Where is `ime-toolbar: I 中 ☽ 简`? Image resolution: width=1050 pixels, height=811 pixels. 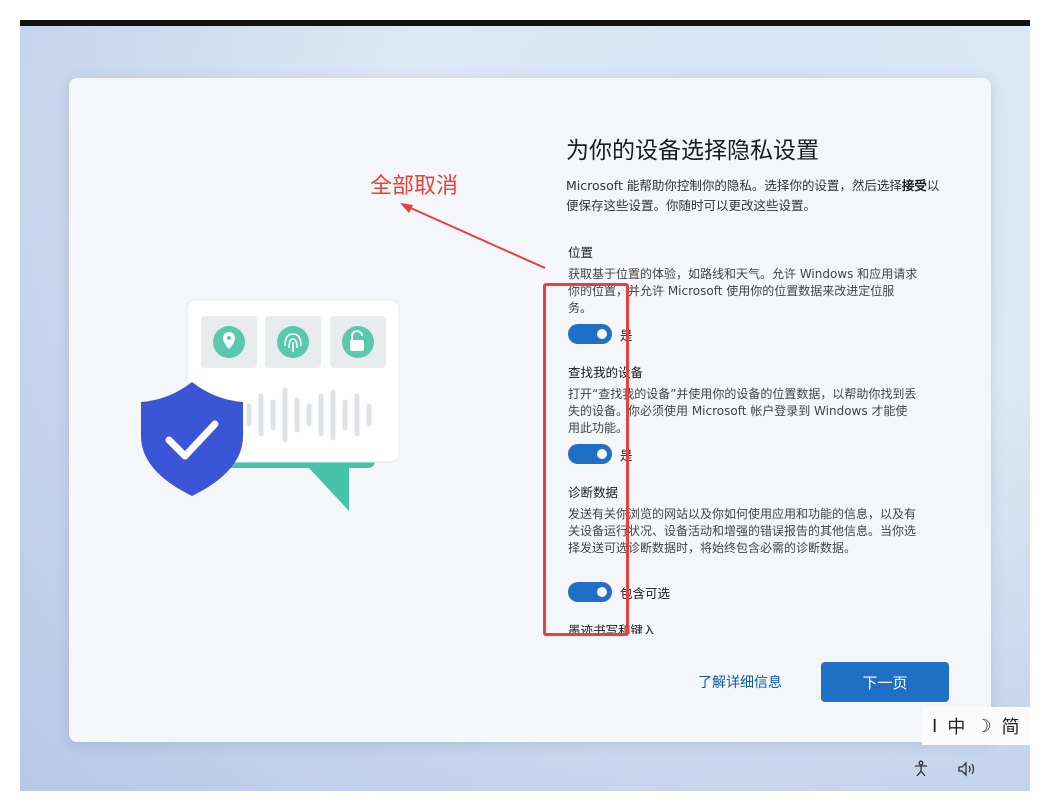
ime-toolbar: I 中 ☽ 简 is located at coordinates (976, 726).